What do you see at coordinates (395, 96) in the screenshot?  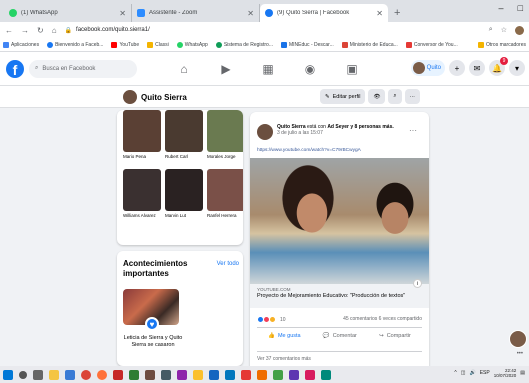 I see `search-button: ⌕` at bounding box center [395, 96].